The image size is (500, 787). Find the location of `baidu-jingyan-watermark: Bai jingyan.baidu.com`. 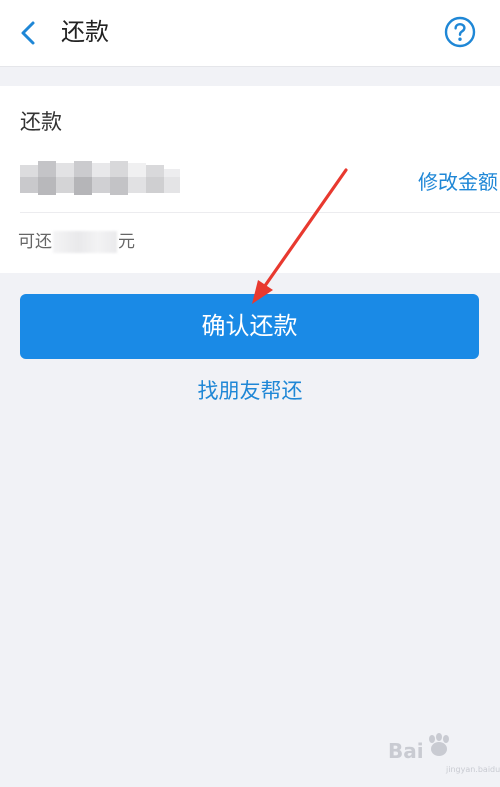

baidu-jingyan-watermark: Bai jingyan.baidu.com is located at coordinates (444, 755).